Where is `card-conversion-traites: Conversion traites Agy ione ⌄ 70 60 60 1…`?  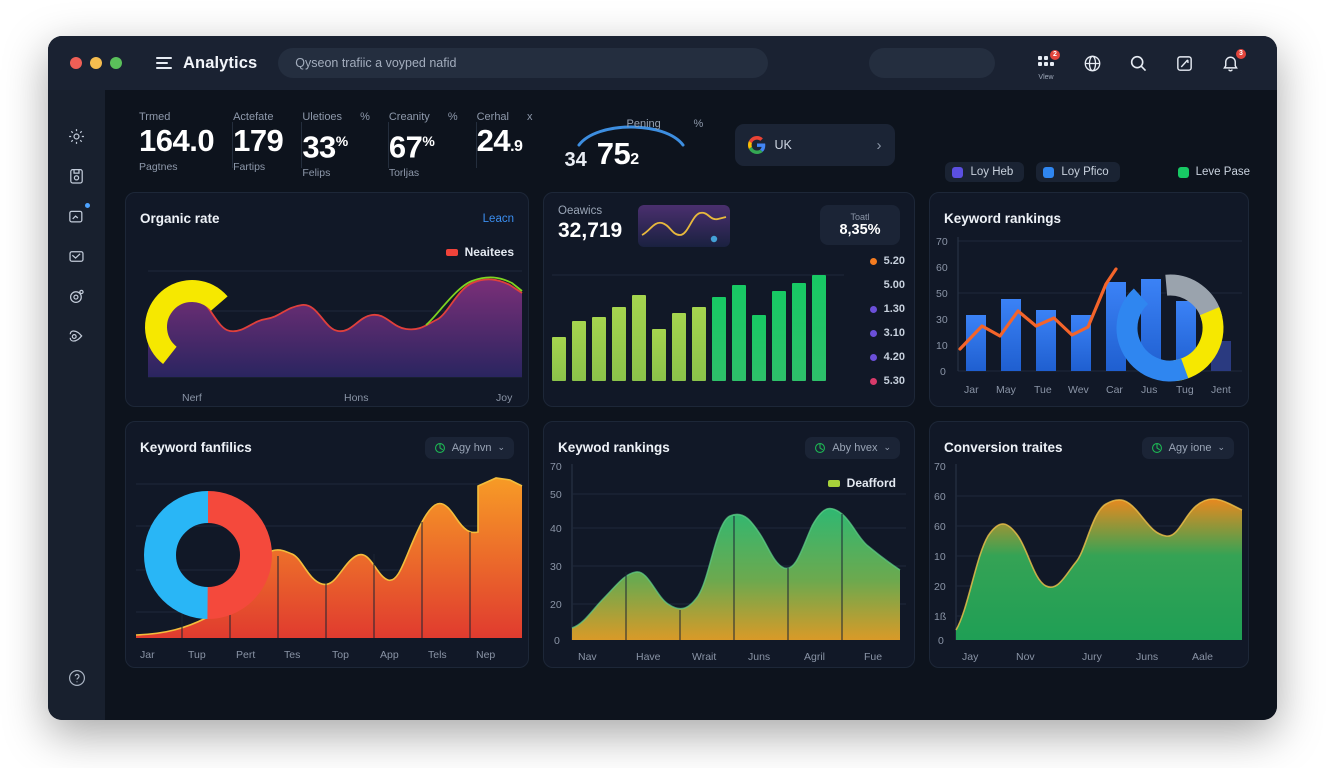 card-conversion-traites: Conversion traites Agy ione ⌄ 70 60 60 1… is located at coordinates (1089, 544).